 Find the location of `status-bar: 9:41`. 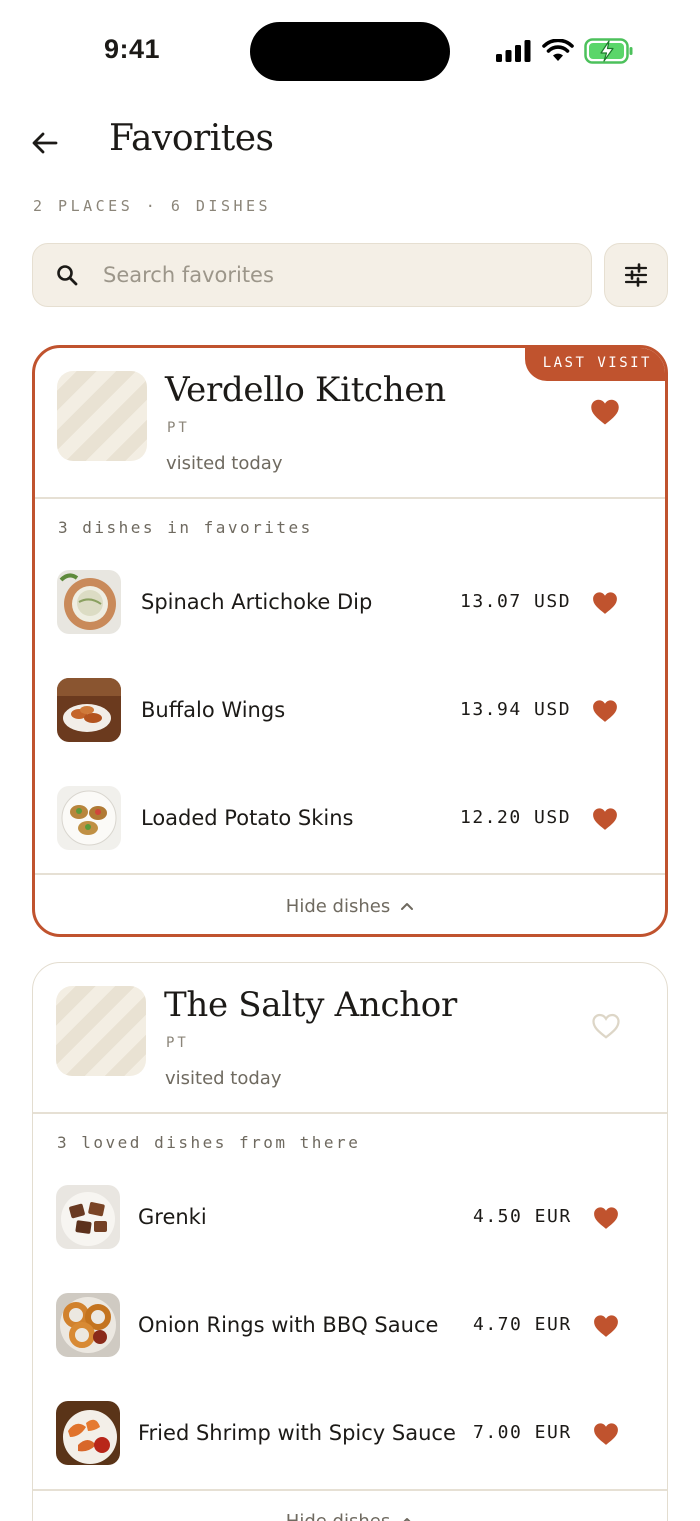

status-bar: 9:41 is located at coordinates (350, 50).